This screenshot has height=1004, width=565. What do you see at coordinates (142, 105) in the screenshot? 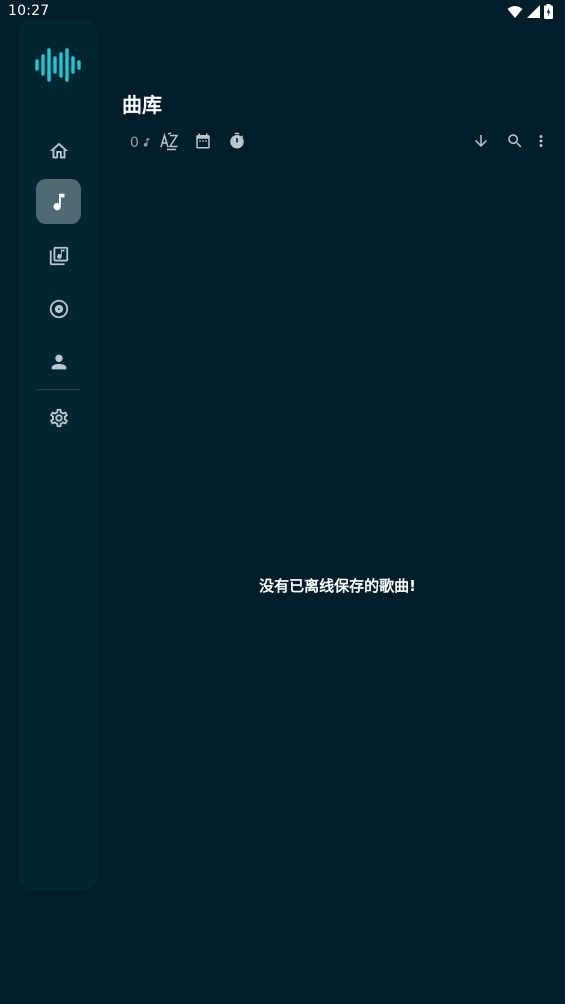
I see `page-title: 曲库` at bounding box center [142, 105].